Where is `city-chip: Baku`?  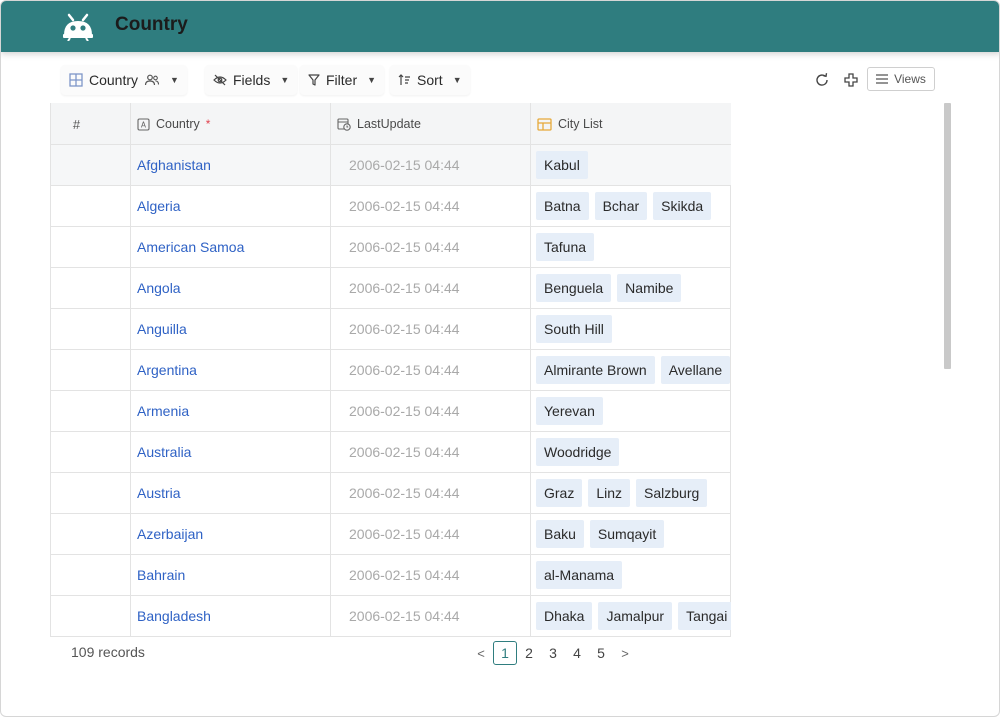 city-chip: Baku is located at coordinates (560, 534).